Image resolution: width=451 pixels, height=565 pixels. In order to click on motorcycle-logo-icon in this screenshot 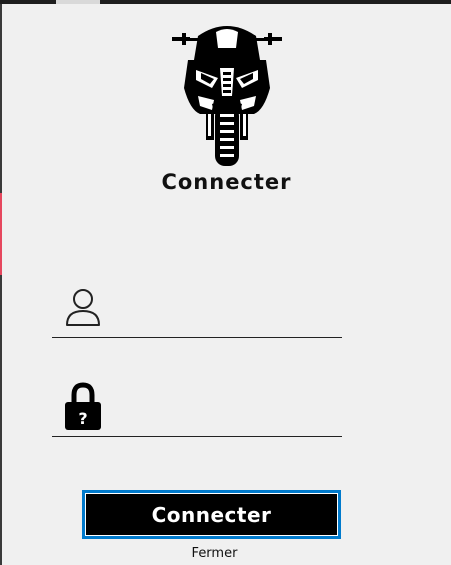, I will do `click(227, 96)`.